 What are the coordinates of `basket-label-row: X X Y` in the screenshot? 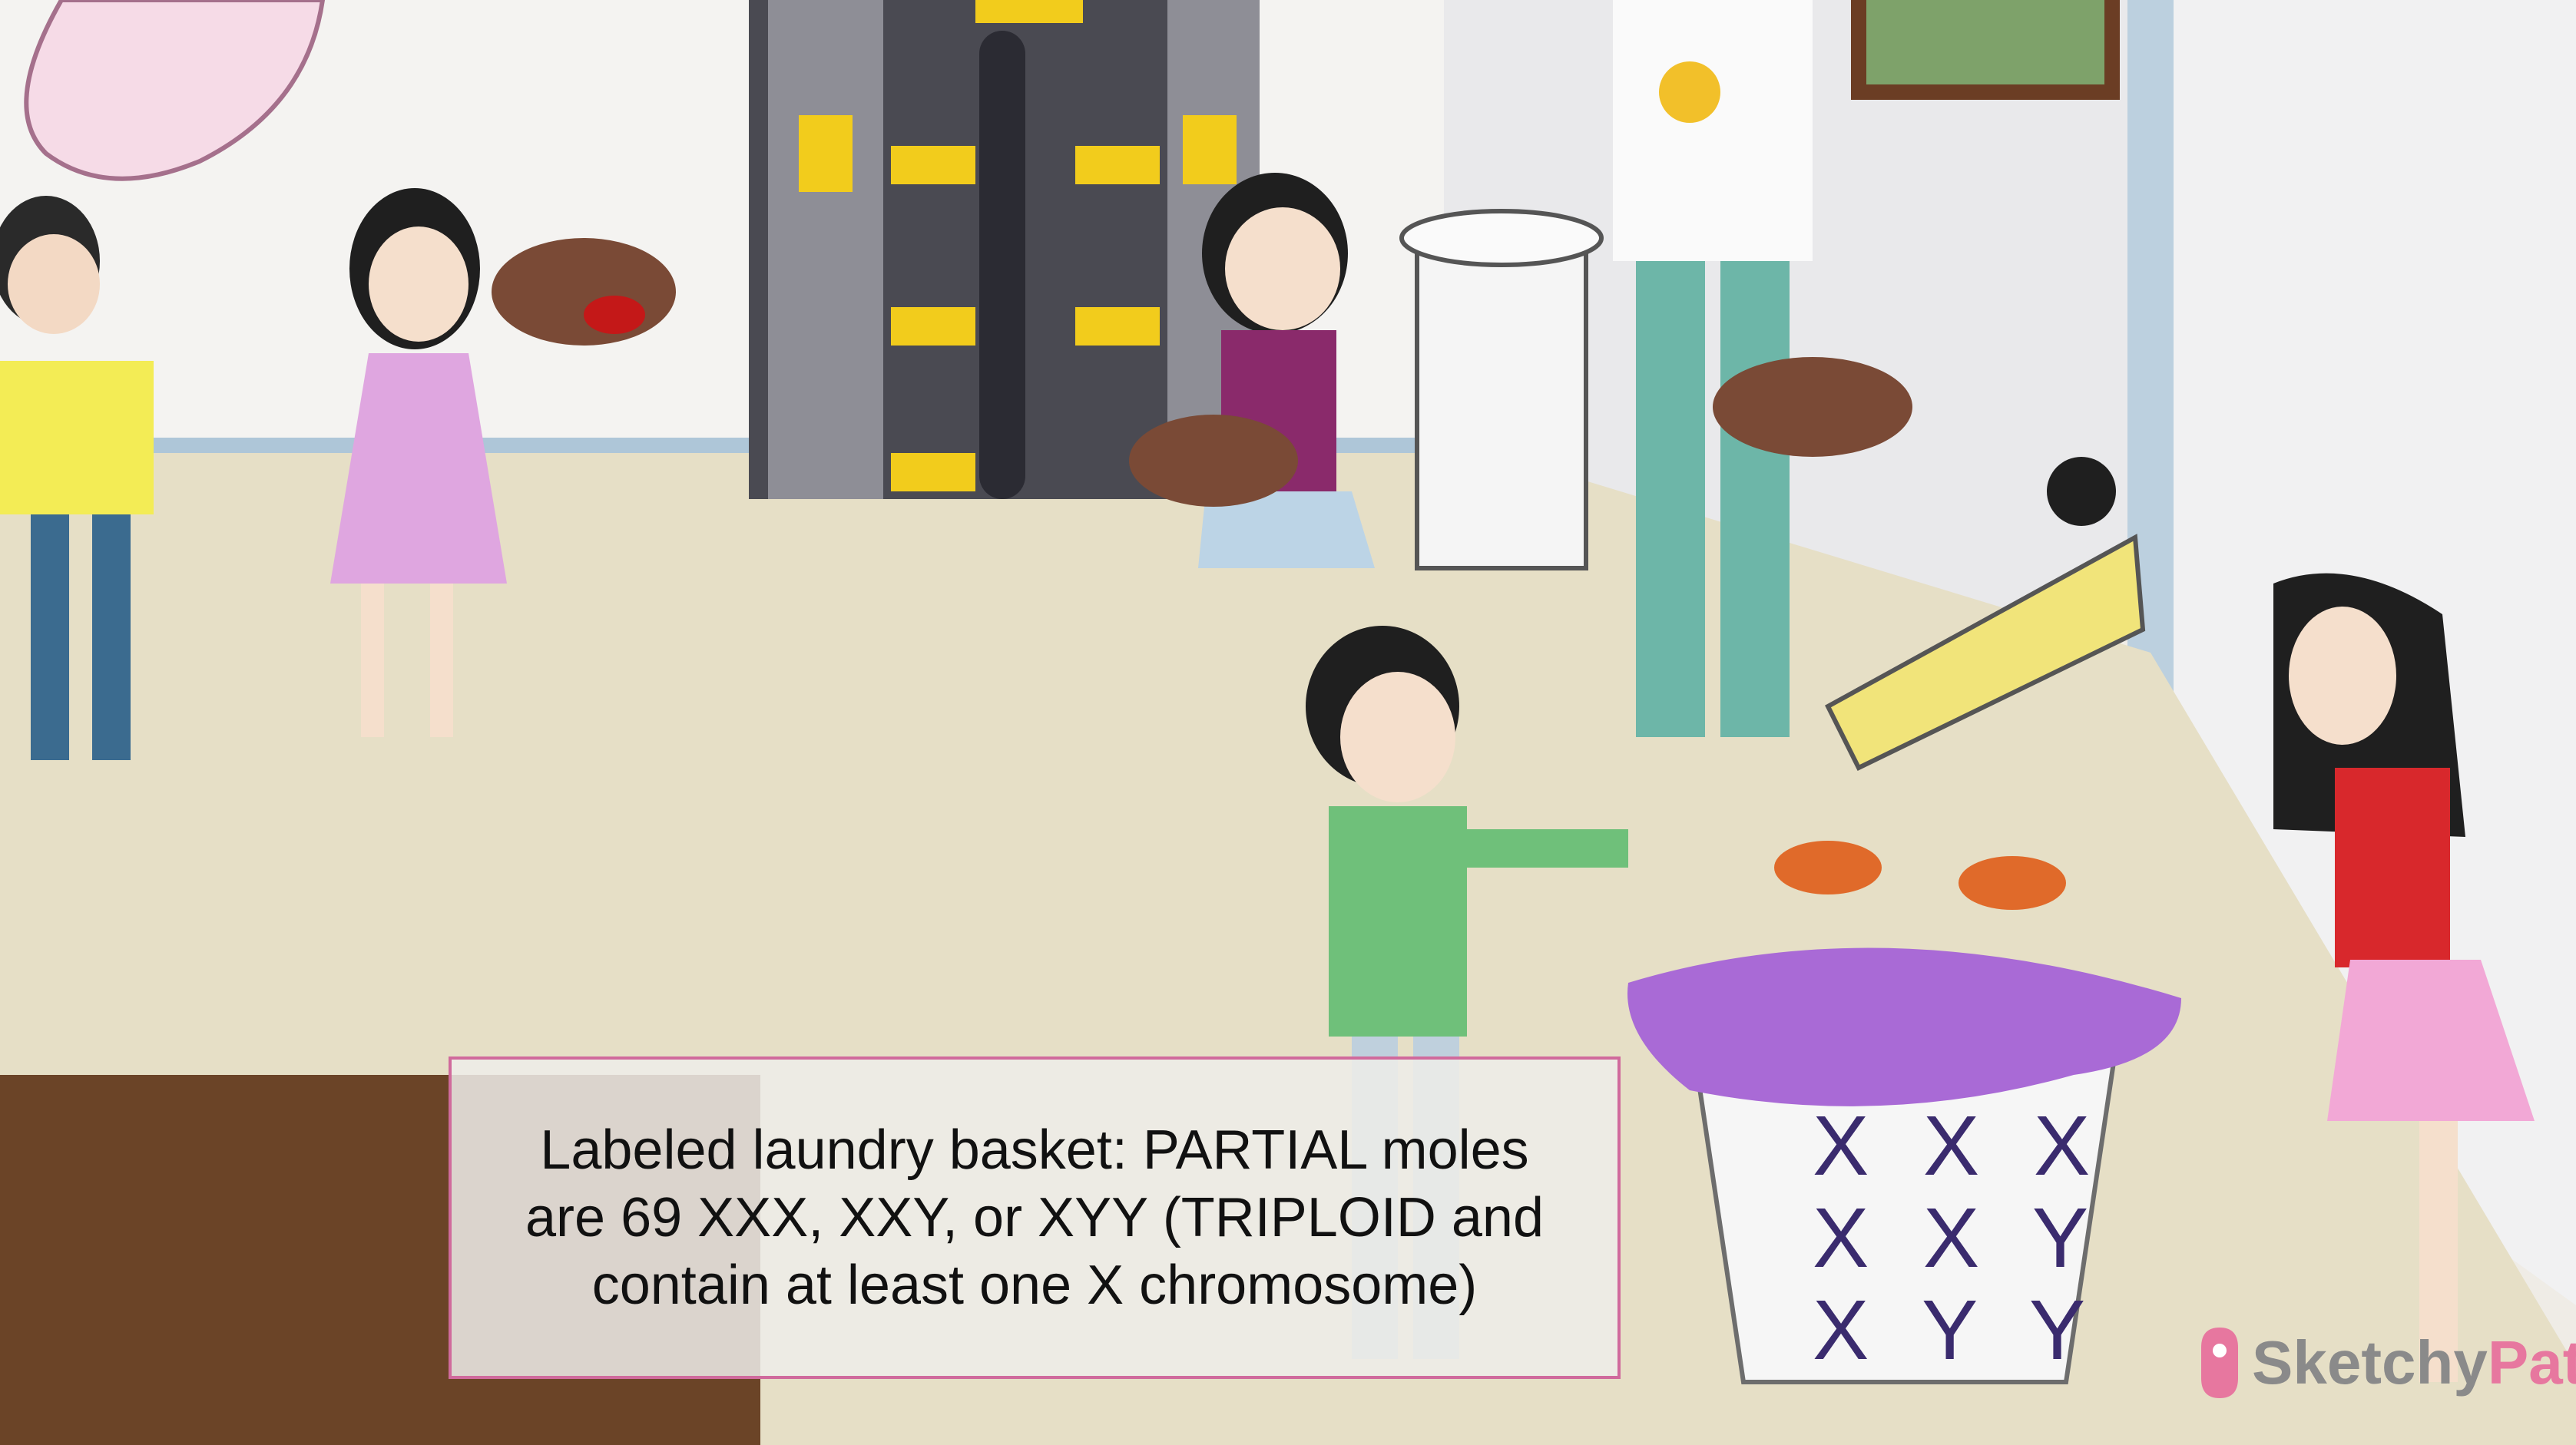 It's located at (1958, 1238).